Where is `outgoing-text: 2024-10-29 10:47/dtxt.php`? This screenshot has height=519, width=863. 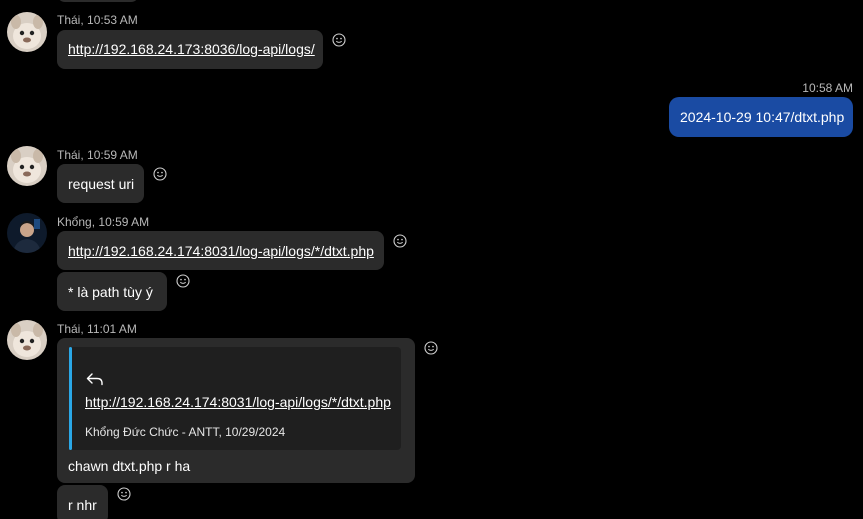
outgoing-text: 2024-10-29 10:47/dtxt.php is located at coordinates (762, 117).